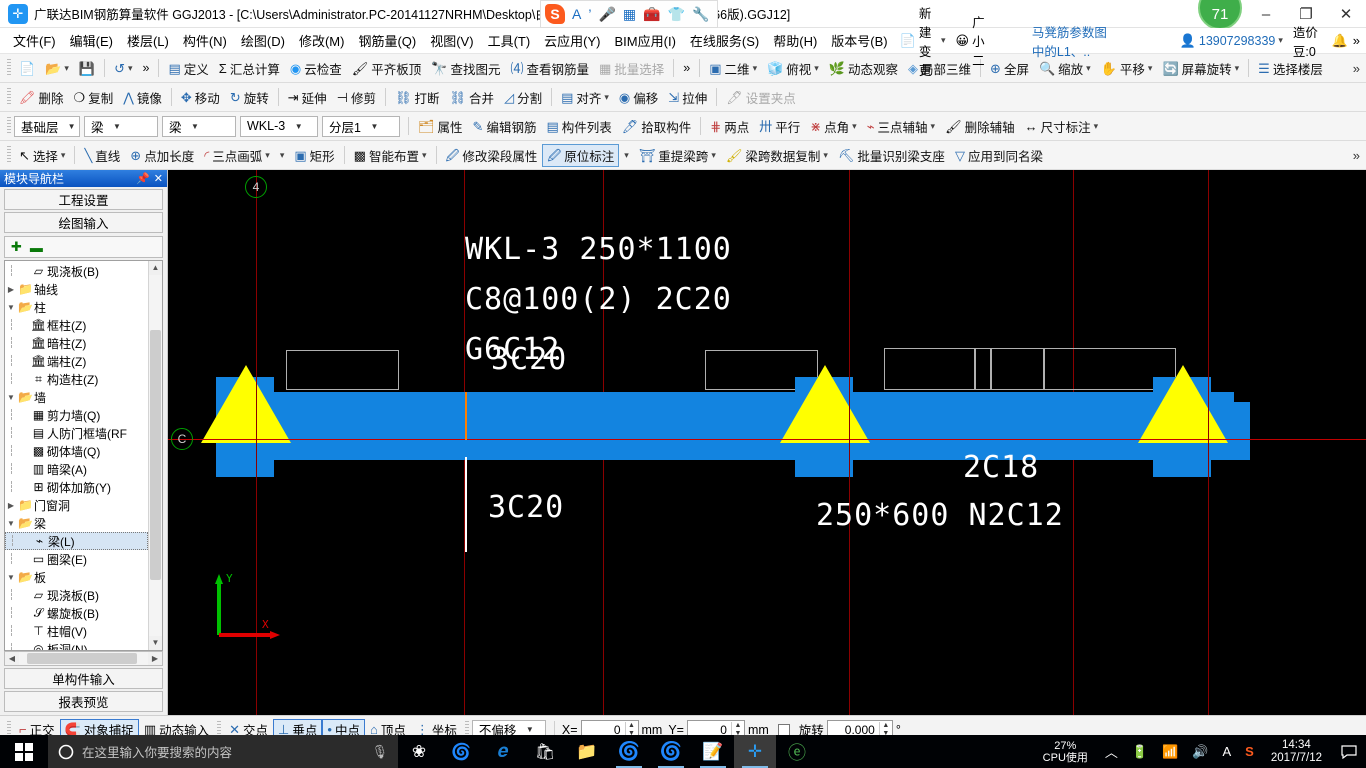  Describe the element at coordinates (57, 68) in the screenshot. I see `open-file-button: 📂 ▾` at that location.